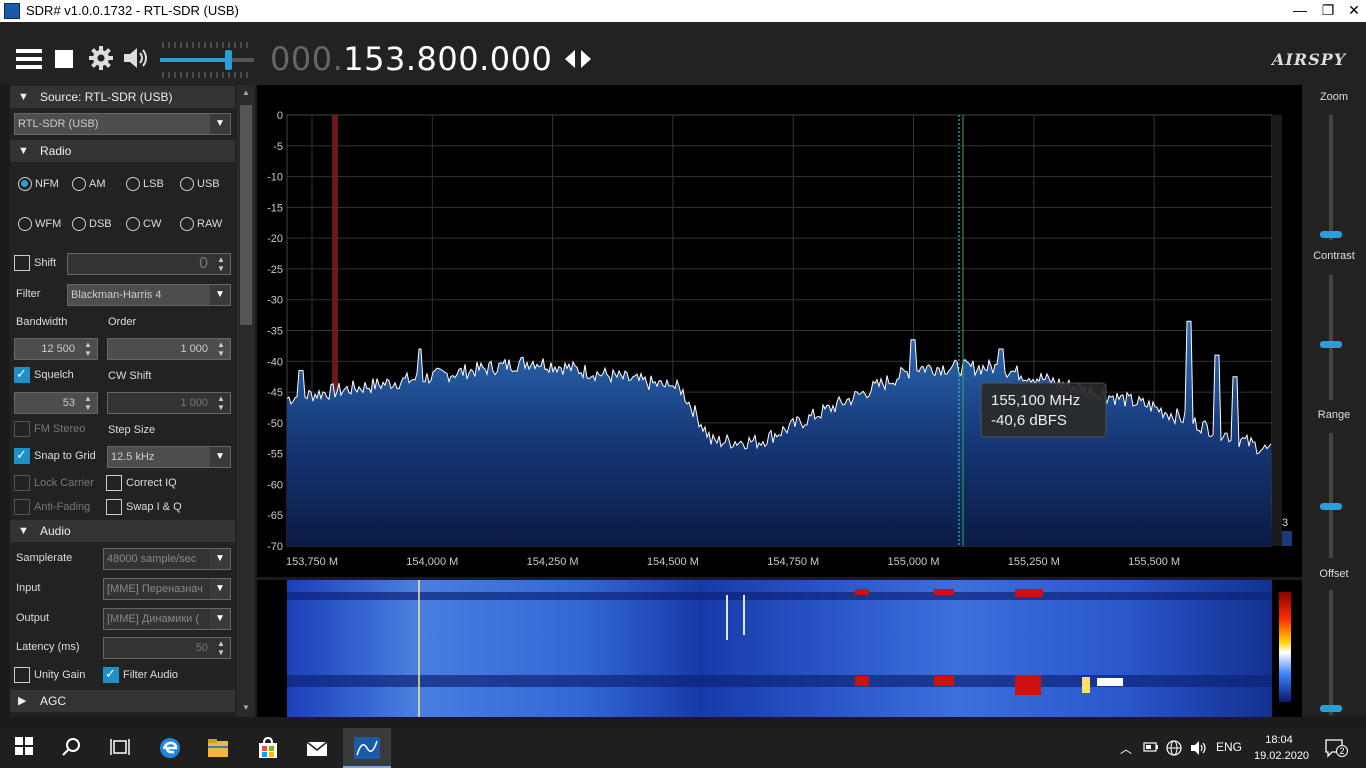 This screenshot has height=768, width=1366. I want to click on samplerate-select: 48000 sample/sec ▼, so click(167, 559).